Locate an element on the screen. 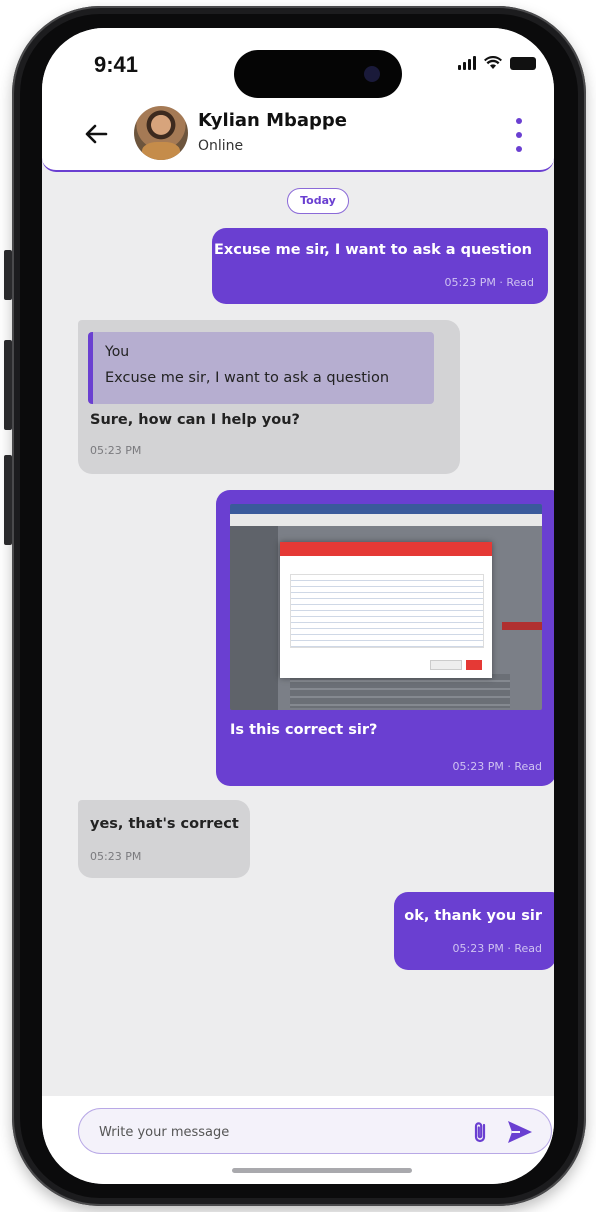  volume-up-button is located at coordinates (8, 385).